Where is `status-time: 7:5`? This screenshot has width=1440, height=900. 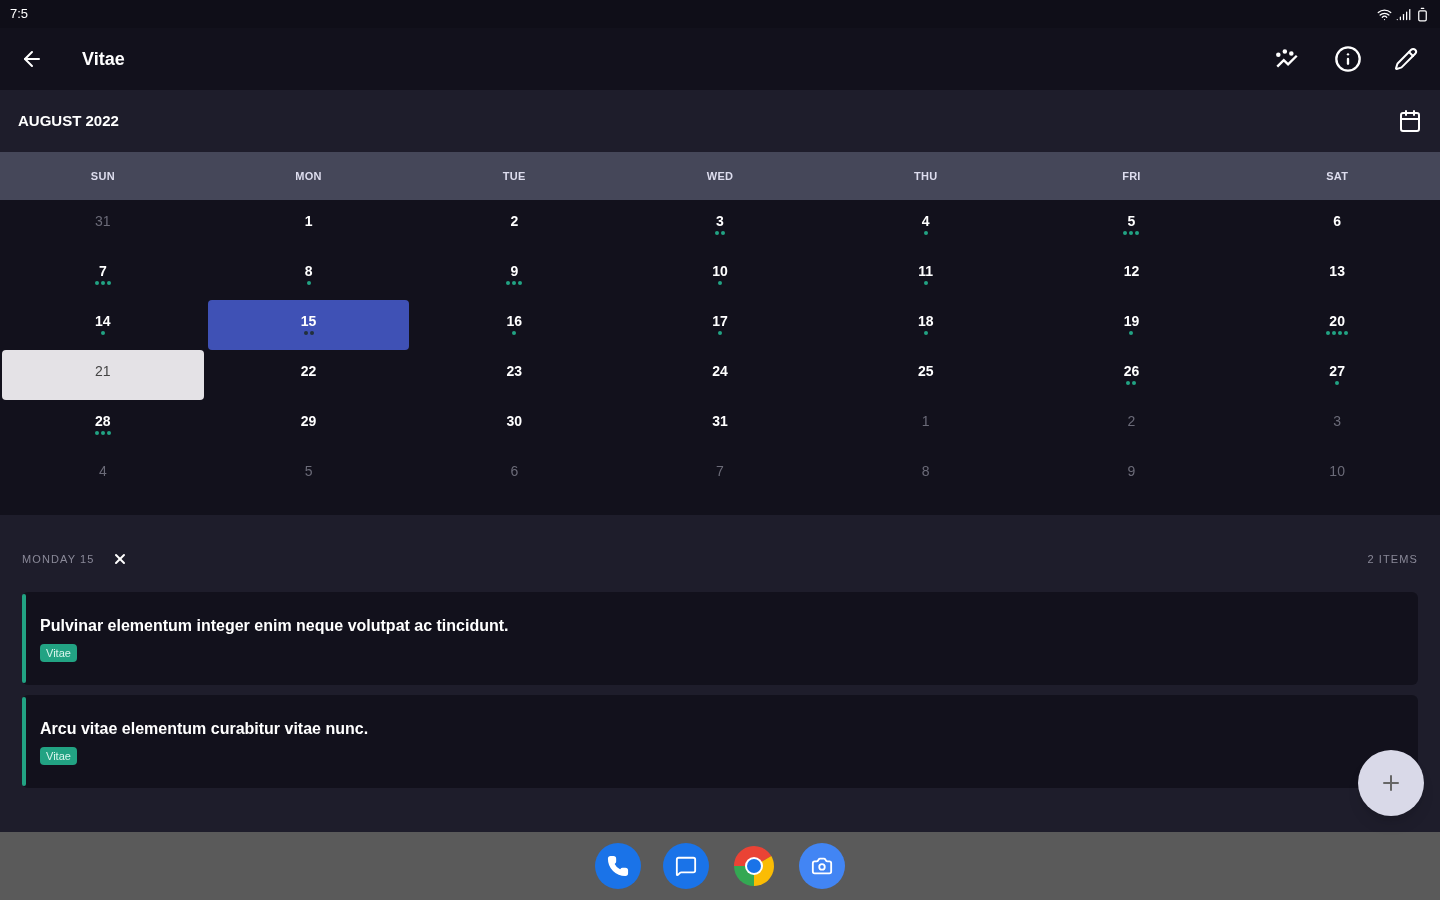 status-time: 7:5 is located at coordinates (19, 14).